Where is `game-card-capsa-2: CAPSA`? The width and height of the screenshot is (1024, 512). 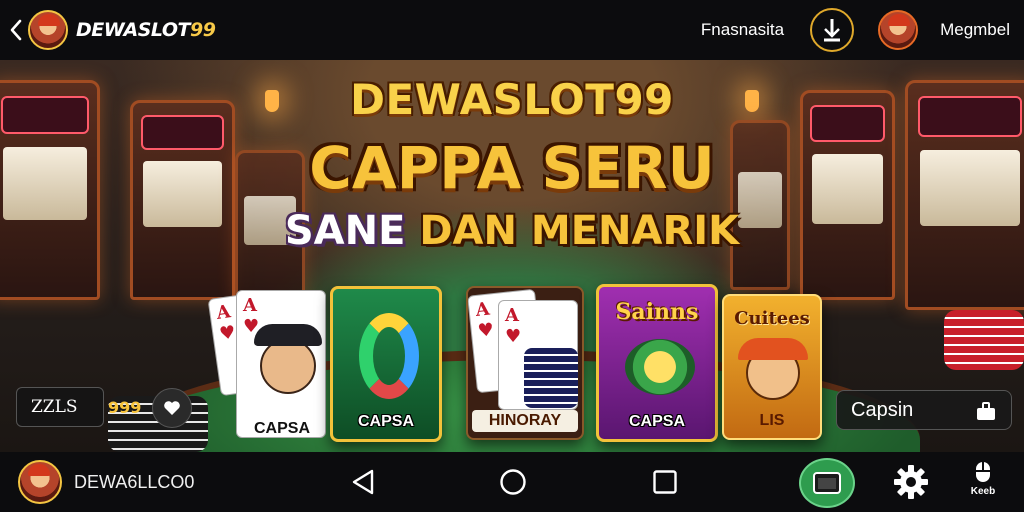 game-card-capsa-2: CAPSA is located at coordinates (386, 364).